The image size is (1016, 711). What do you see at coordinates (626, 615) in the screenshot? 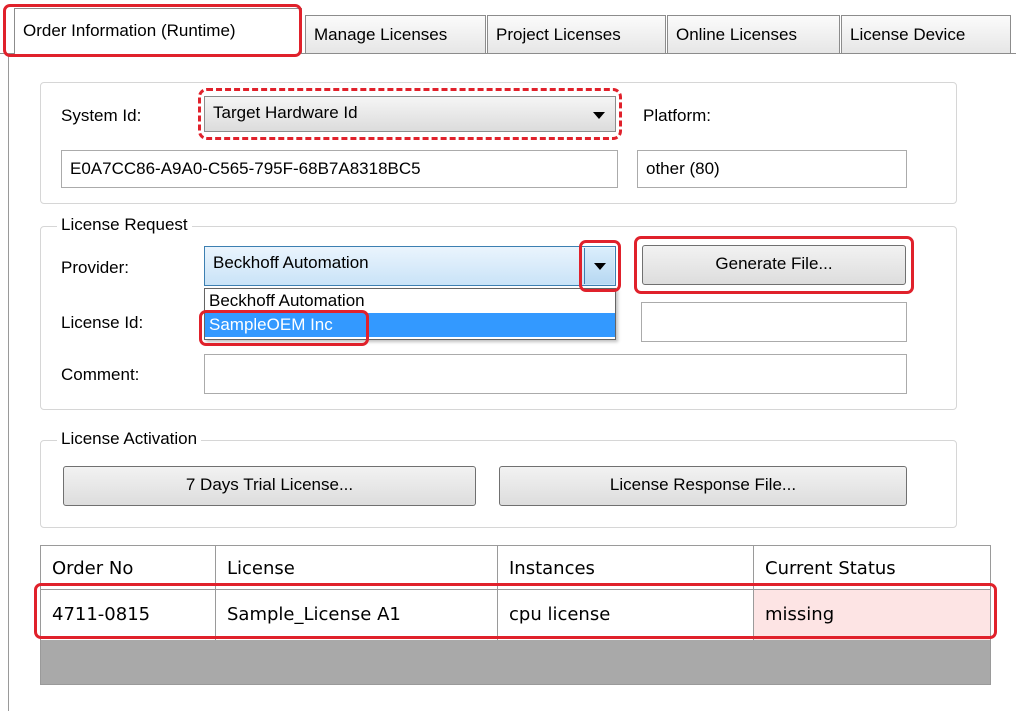
I see `cell-instances: cpu license` at bounding box center [626, 615].